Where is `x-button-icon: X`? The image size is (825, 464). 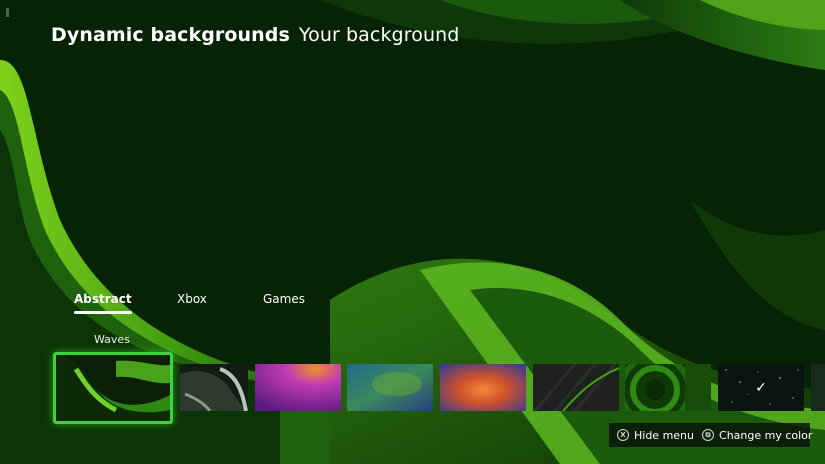 x-button-icon: X is located at coordinates (623, 435).